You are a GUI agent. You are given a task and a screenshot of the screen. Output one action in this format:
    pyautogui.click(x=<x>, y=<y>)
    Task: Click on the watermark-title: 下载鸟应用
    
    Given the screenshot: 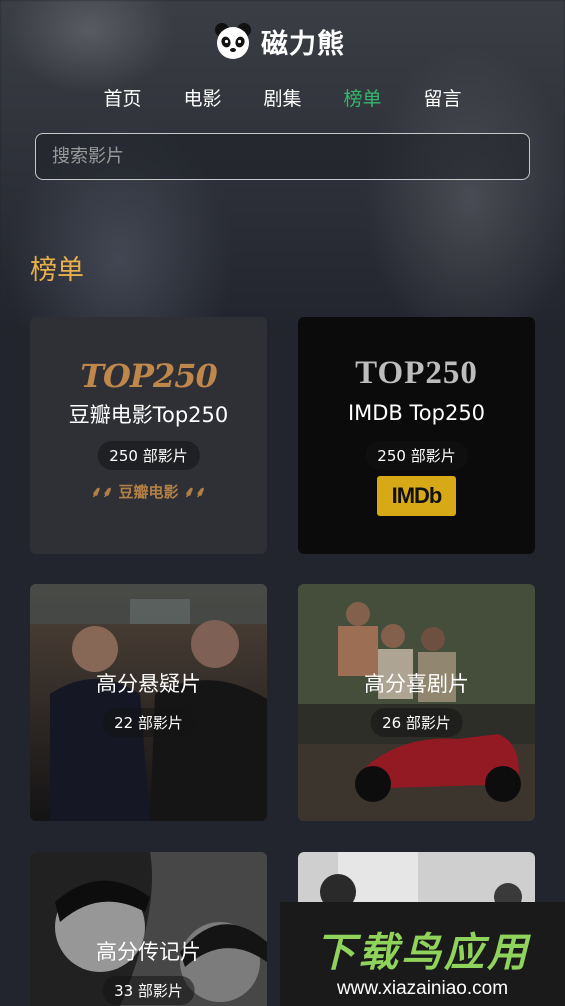 What is the action you would take?
    pyautogui.click(x=422, y=953)
    